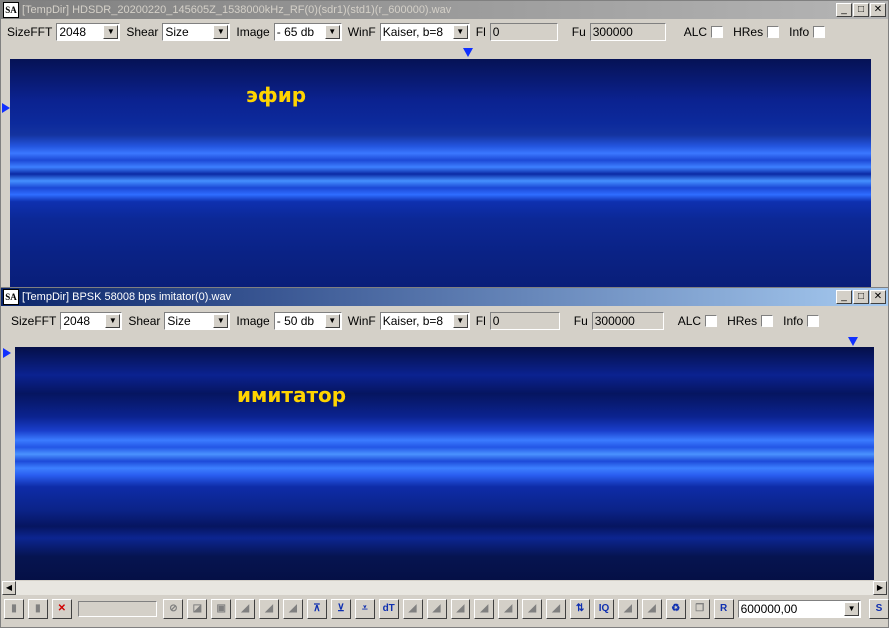 The height and width of the screenshot is (628, 889). What do you see at coordinates (9, 588) in the screenshot?
I see `scroll-left-icon: ◀` at bounding box center [9, 588].